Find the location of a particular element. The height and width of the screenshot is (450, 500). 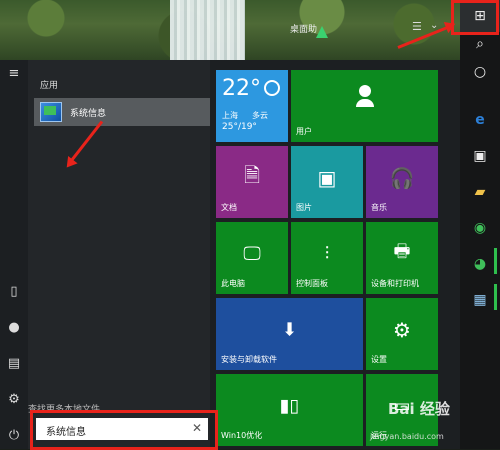

power-icon: ⏻ is located at coordinates (14, 436).